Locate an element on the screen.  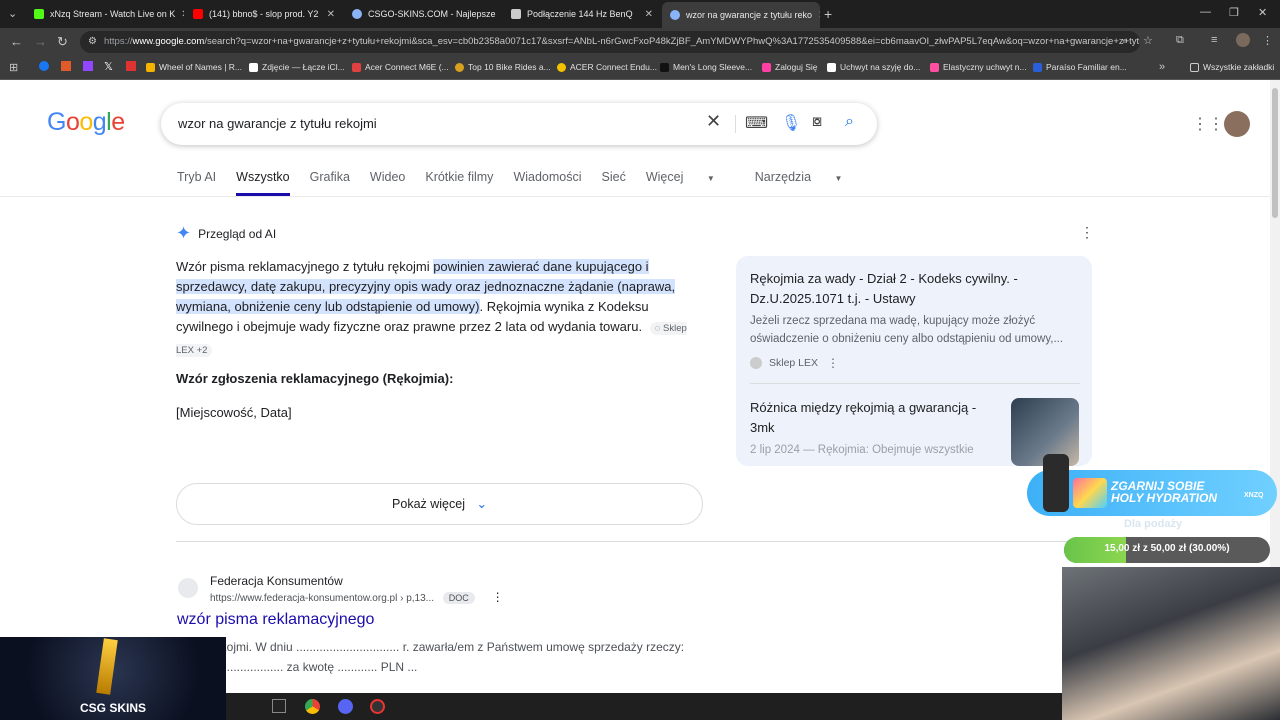
terminal-icon is located at coordinates (279, 706).